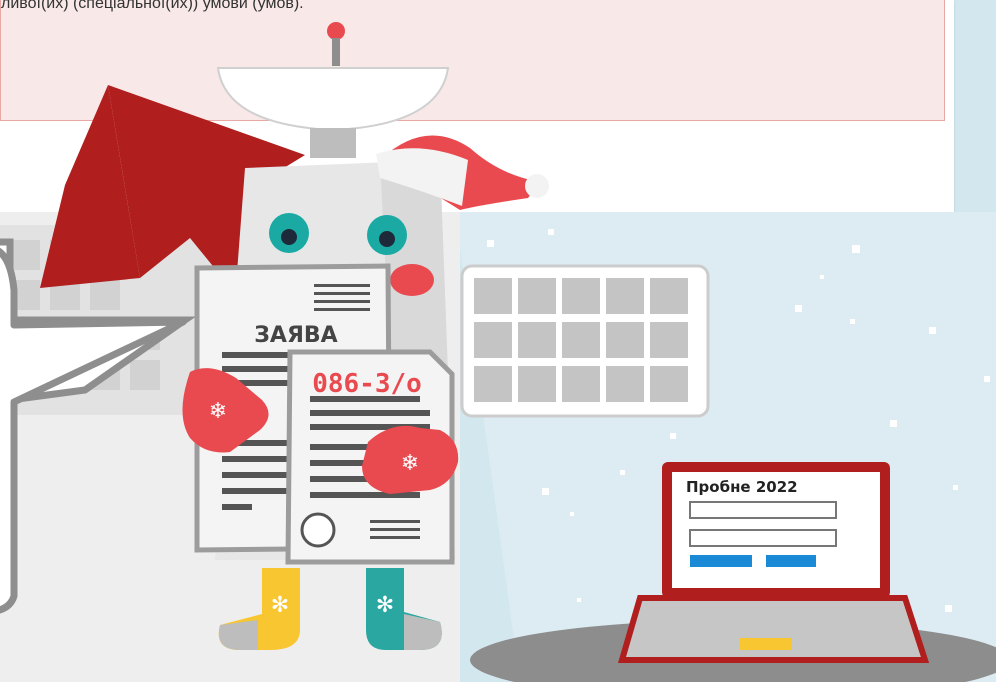 The height and width of the screenshot is (682, 996). What do you see at coordinates (585, 341) in the screenshot?
I see `calendar-grid-icon` at bounding box center [585, 341].